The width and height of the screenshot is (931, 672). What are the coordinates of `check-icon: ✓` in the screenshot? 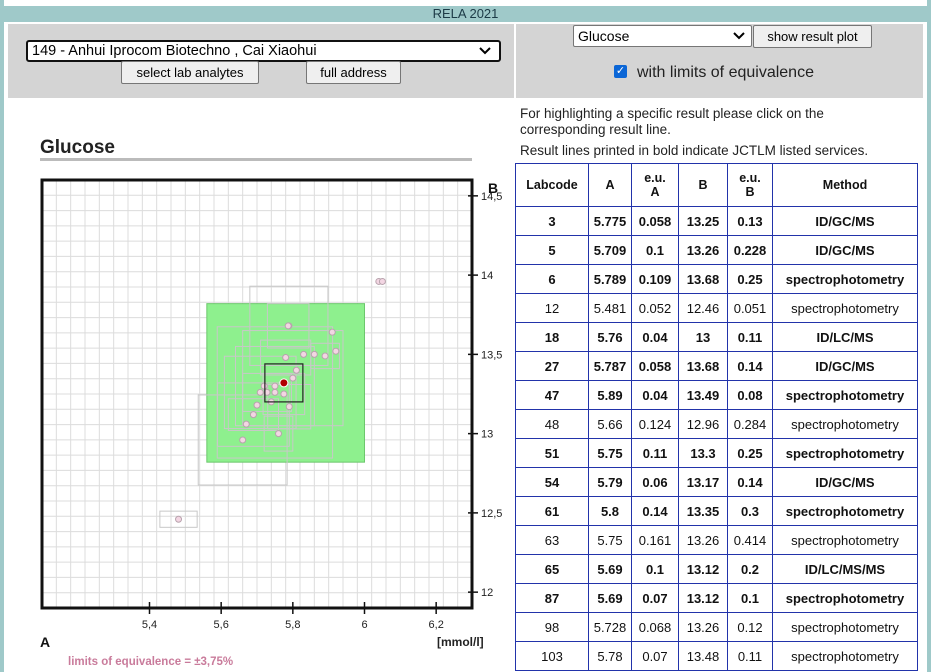 It's located at (620, 71).